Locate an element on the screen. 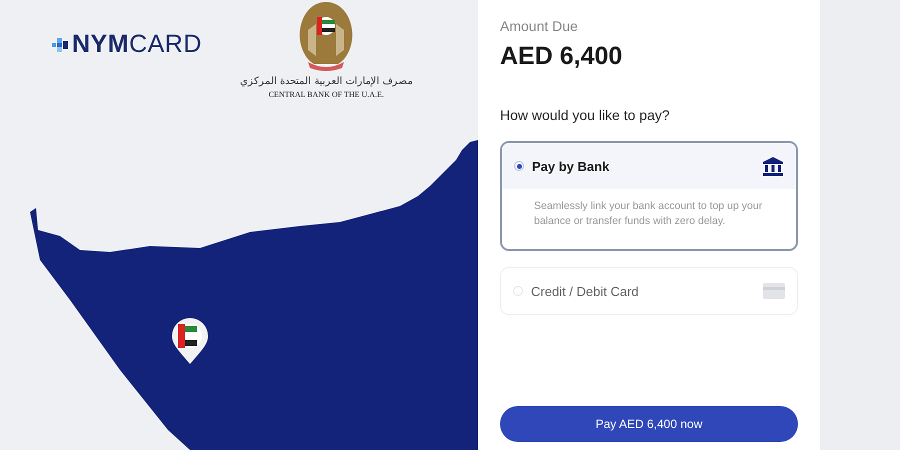  pay-button: Pay AED 6,400 now is located at coordinates (649, 424).